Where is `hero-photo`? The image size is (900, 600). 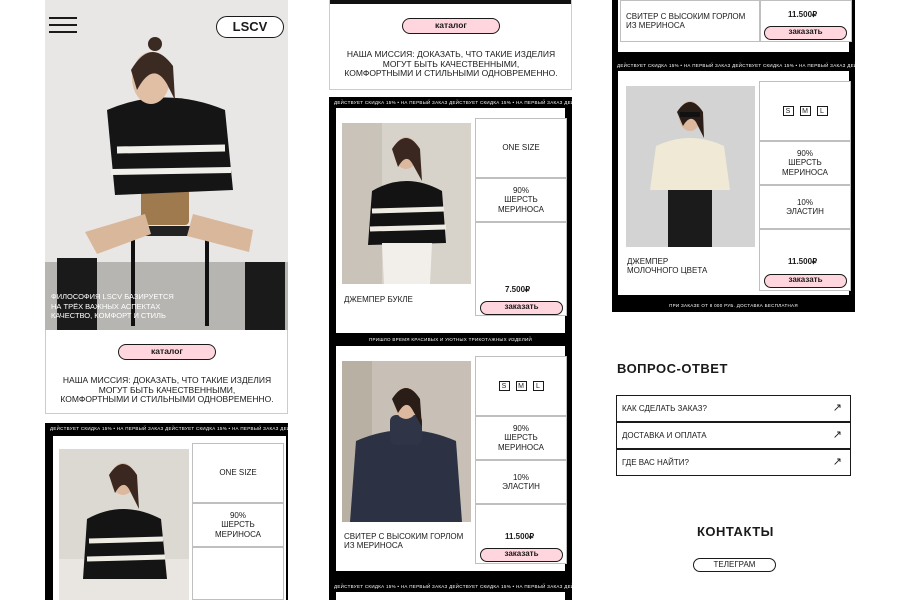
hero-photo is located at coordinates (166, 165).